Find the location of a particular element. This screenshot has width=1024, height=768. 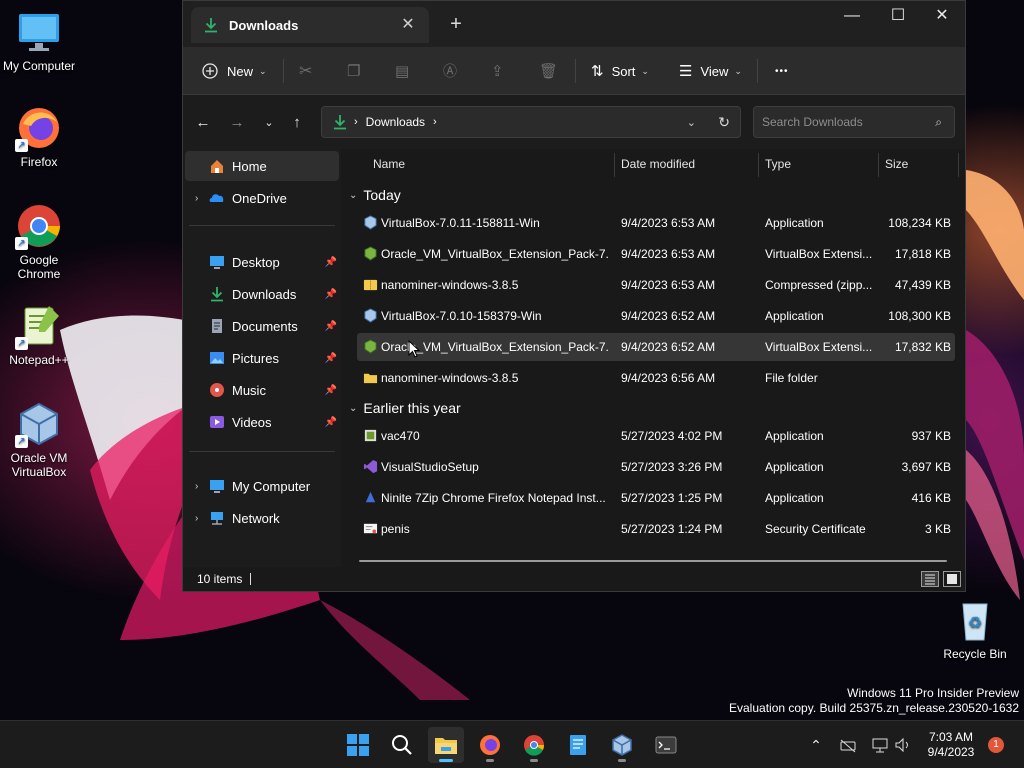

sidebar-item-documents: Documents 📌 is located at coordinates (262, 326).